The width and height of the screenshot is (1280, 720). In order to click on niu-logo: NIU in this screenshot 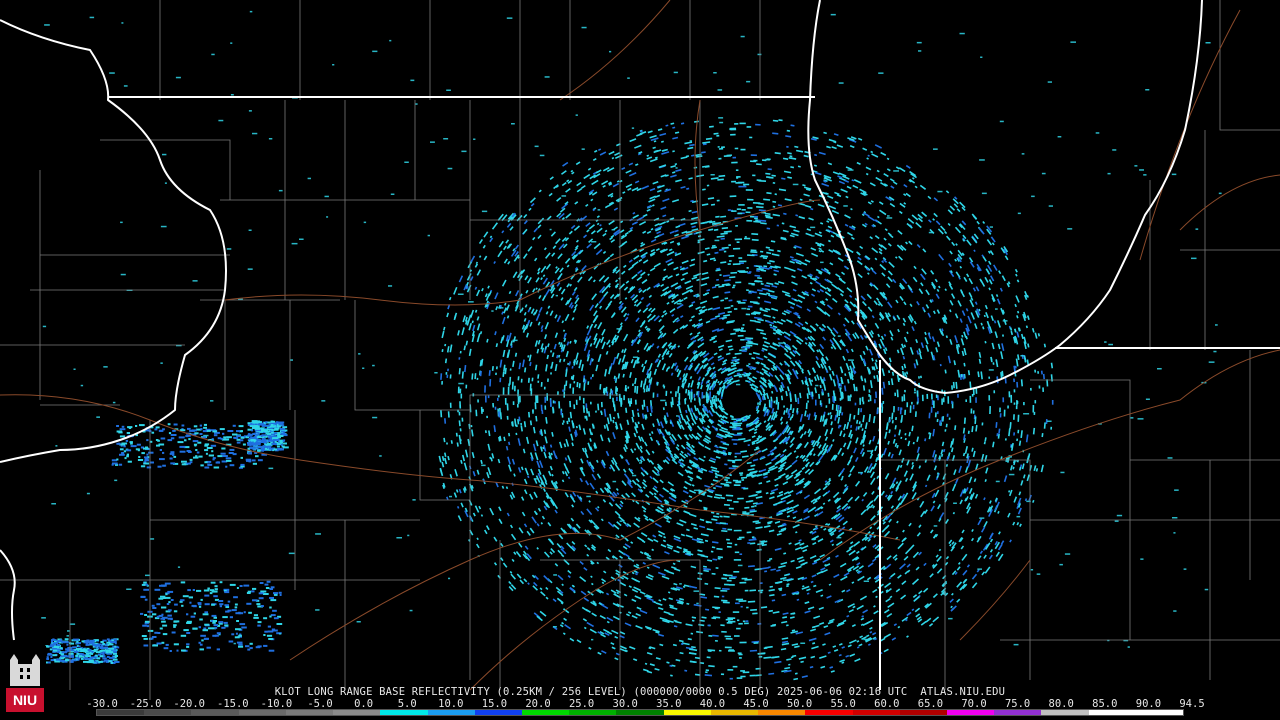, I will do `click(25, 681)`.